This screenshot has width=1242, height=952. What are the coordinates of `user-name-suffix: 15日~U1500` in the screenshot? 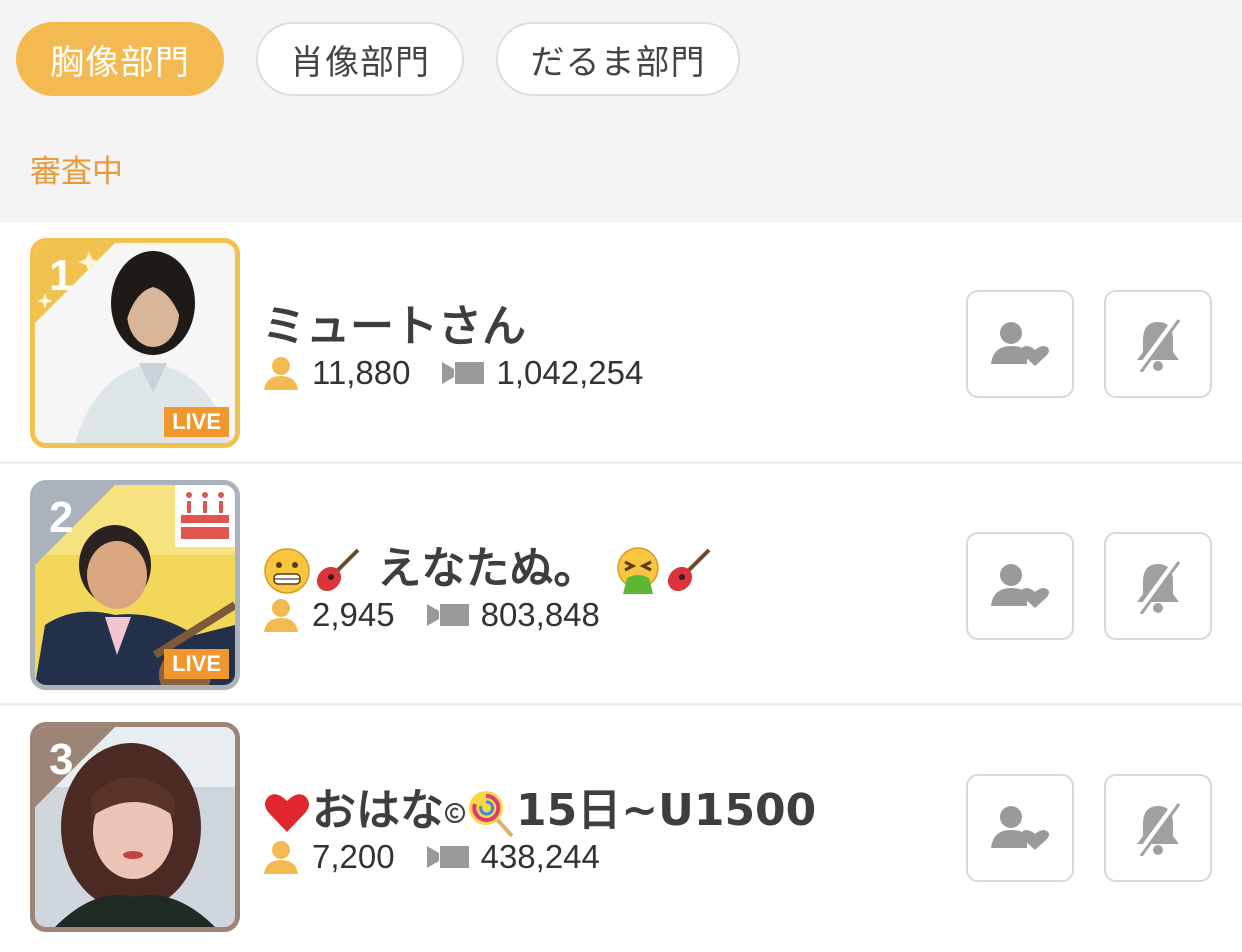 It's located at (666, 810).